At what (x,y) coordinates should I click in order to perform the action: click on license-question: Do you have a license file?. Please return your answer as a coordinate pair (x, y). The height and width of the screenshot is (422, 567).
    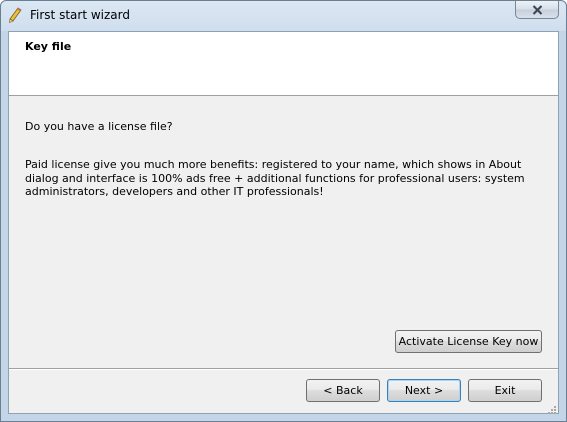
    Looking at the image, I should click on (99, 126).